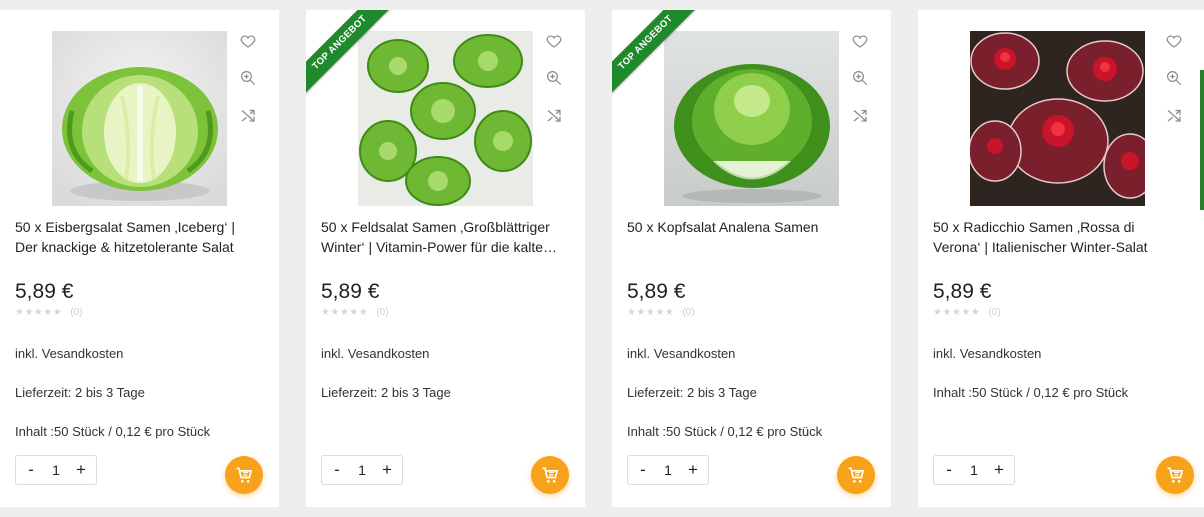 Image resolution: width=1204 pixels, height=517 pixels. I want to click on lambs-lettuce-image, so click(445, 118).